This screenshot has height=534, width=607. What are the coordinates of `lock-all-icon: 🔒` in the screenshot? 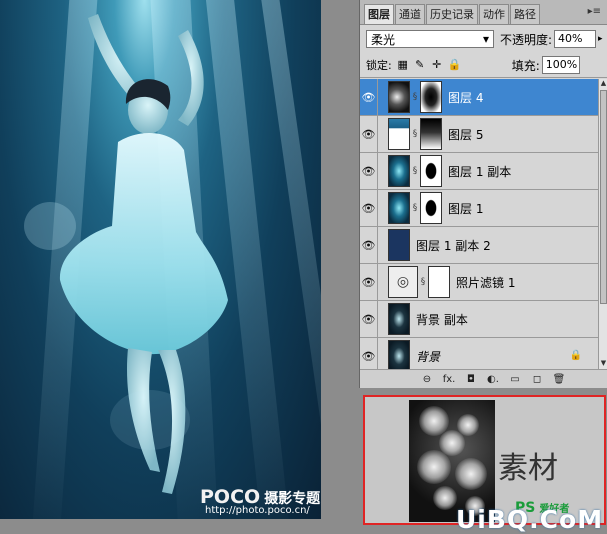 It's located at (455, 65).